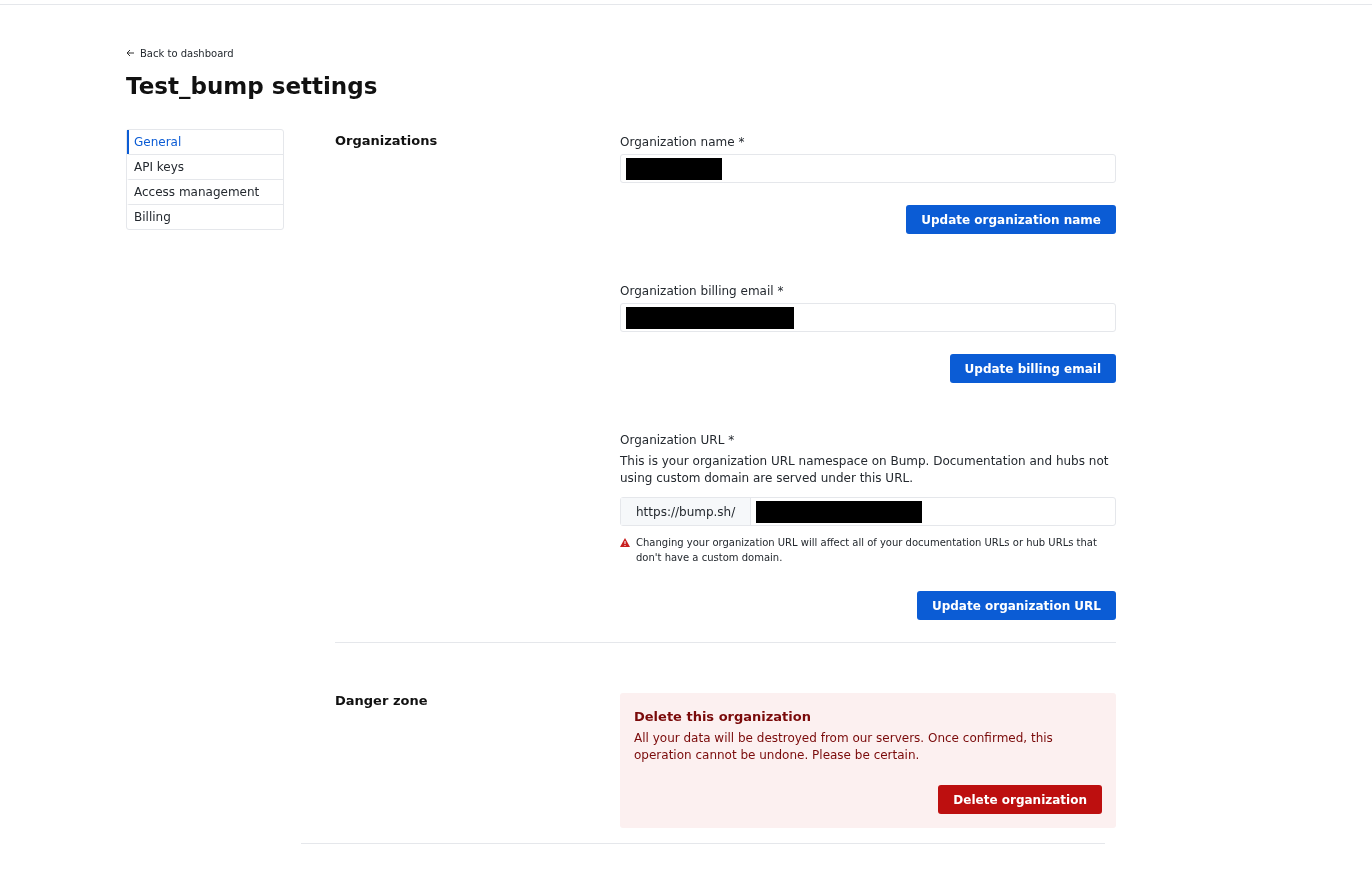 The height and width of the screenshot is (871, 1372). What do you see at coordinates (130, 53) in the screenshot?
I see `arrow-left-icon` at bounding box center [130, 53].